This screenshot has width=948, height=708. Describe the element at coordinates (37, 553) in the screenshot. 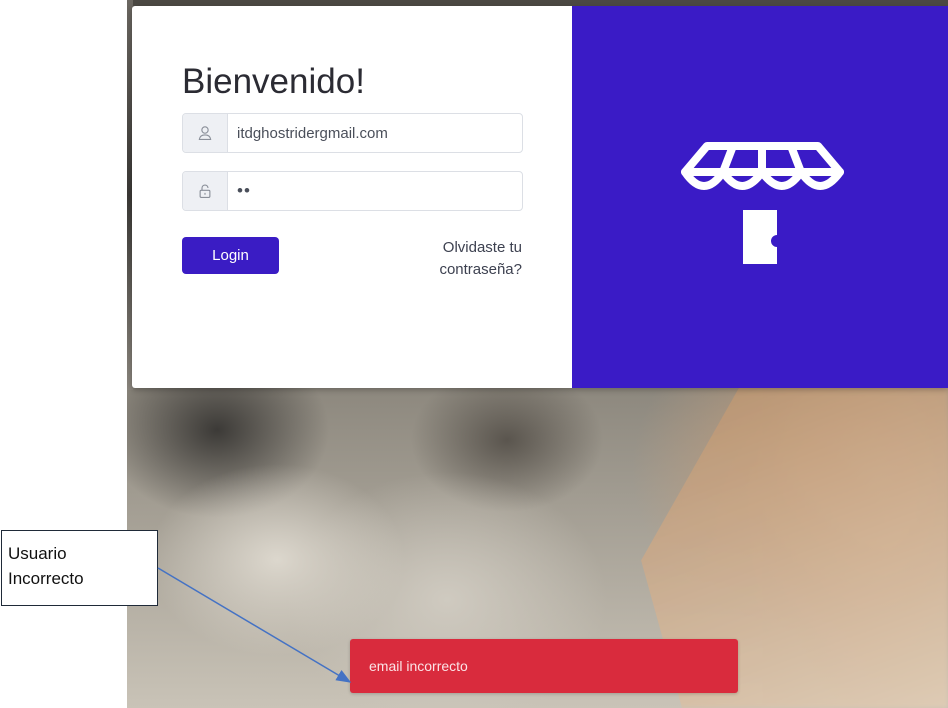

I see `annotation-line1: Usuario` at that location.